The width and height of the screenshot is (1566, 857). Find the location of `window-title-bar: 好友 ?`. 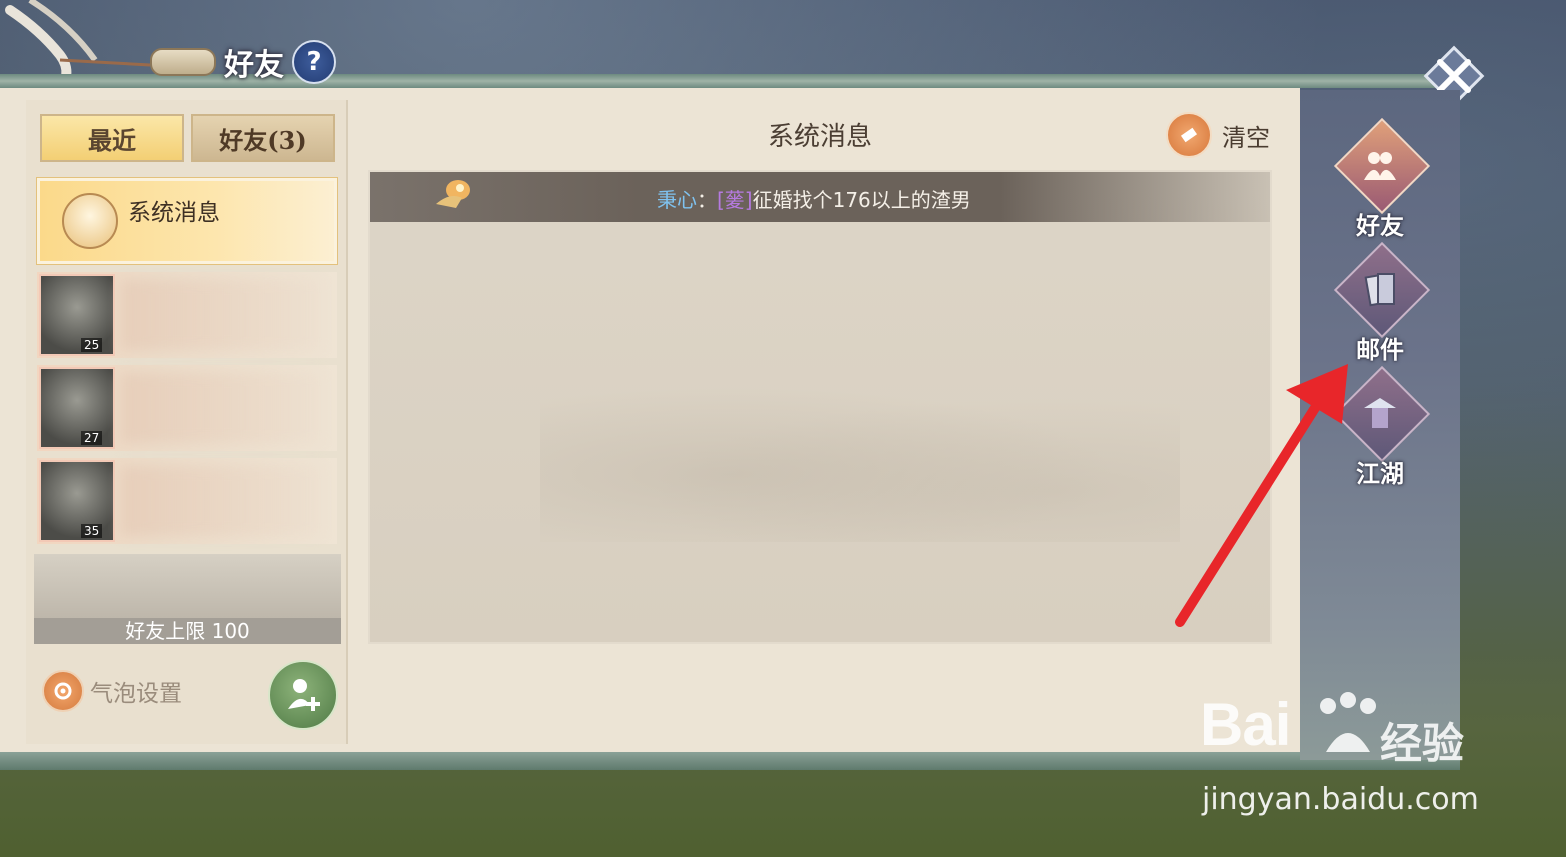

window-title-bar: 好友 ? is located at coordinates (243, 62).